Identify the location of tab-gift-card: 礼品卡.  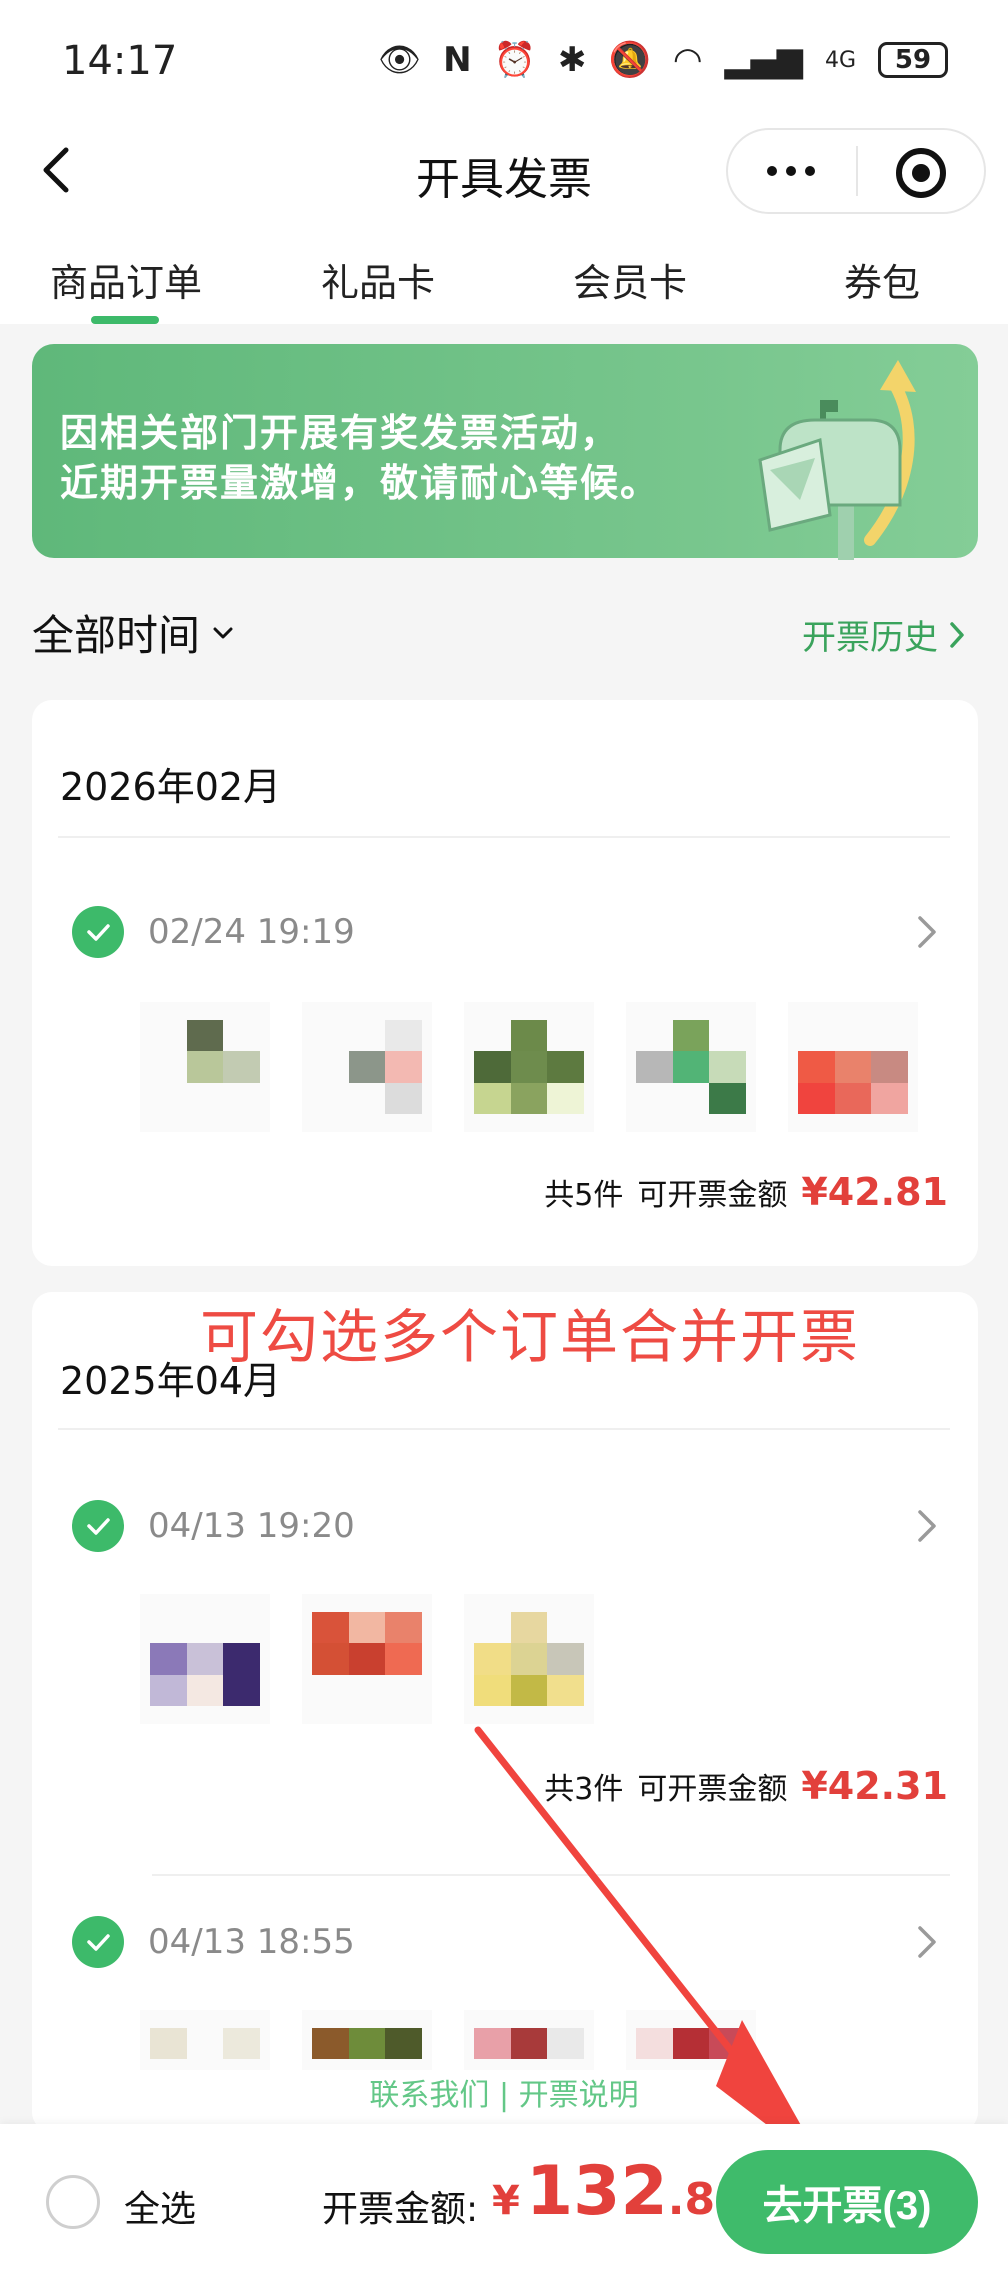
(378, 279).